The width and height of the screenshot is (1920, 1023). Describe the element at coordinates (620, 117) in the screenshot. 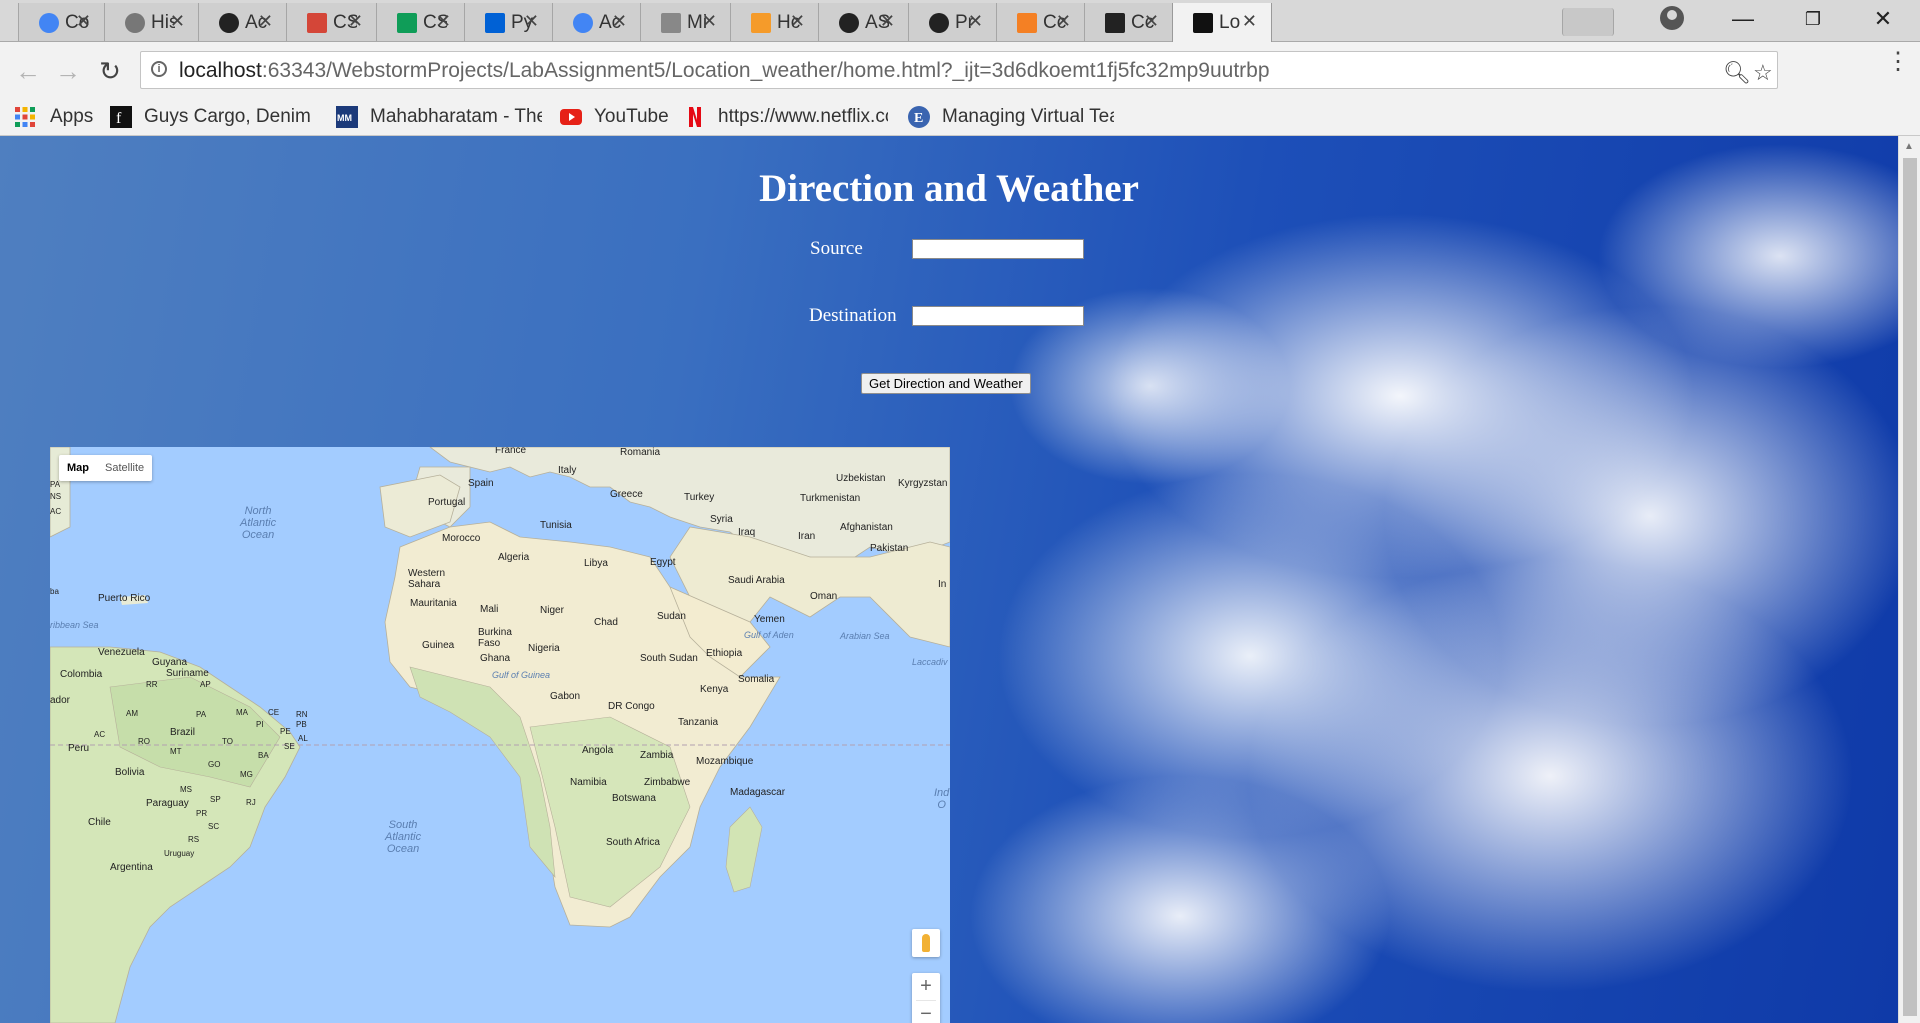

I see `bookmark-youtube: YouTube` at that location.